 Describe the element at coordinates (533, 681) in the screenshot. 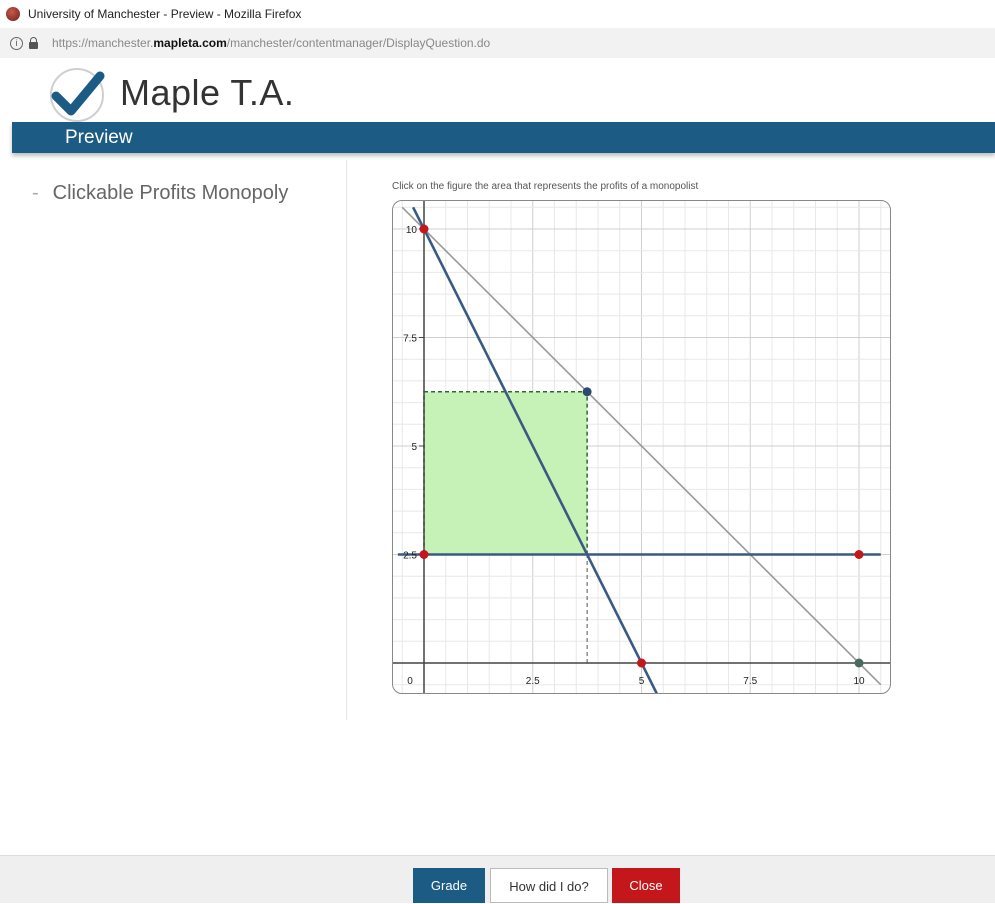

I see `x-tick-label: 2.5` at that location.